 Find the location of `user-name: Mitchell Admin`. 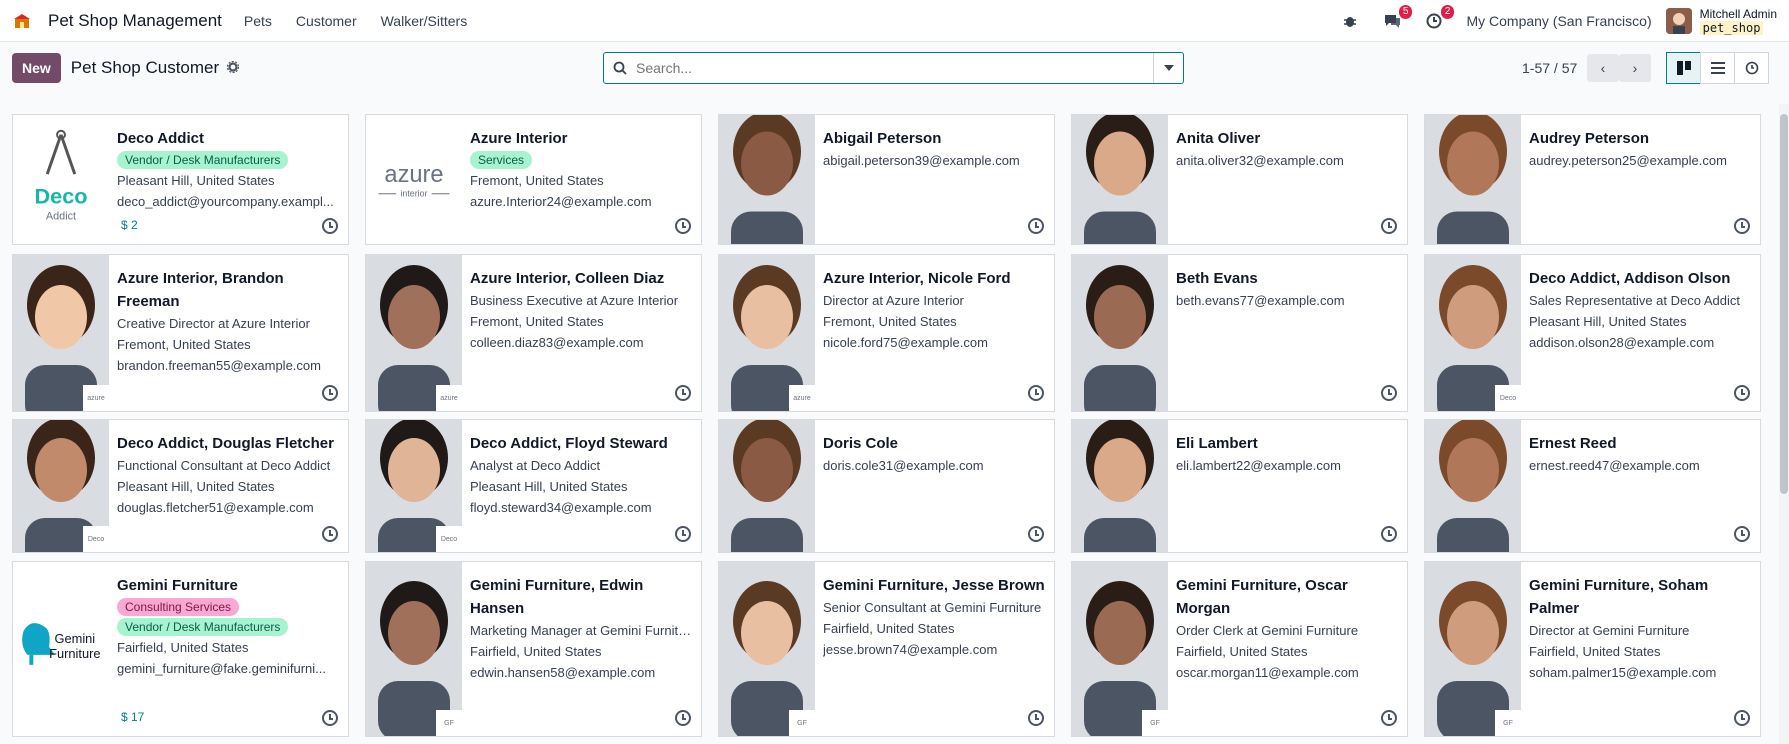

user-name: Mitchell Admin is located at coordinates (1738, 13).